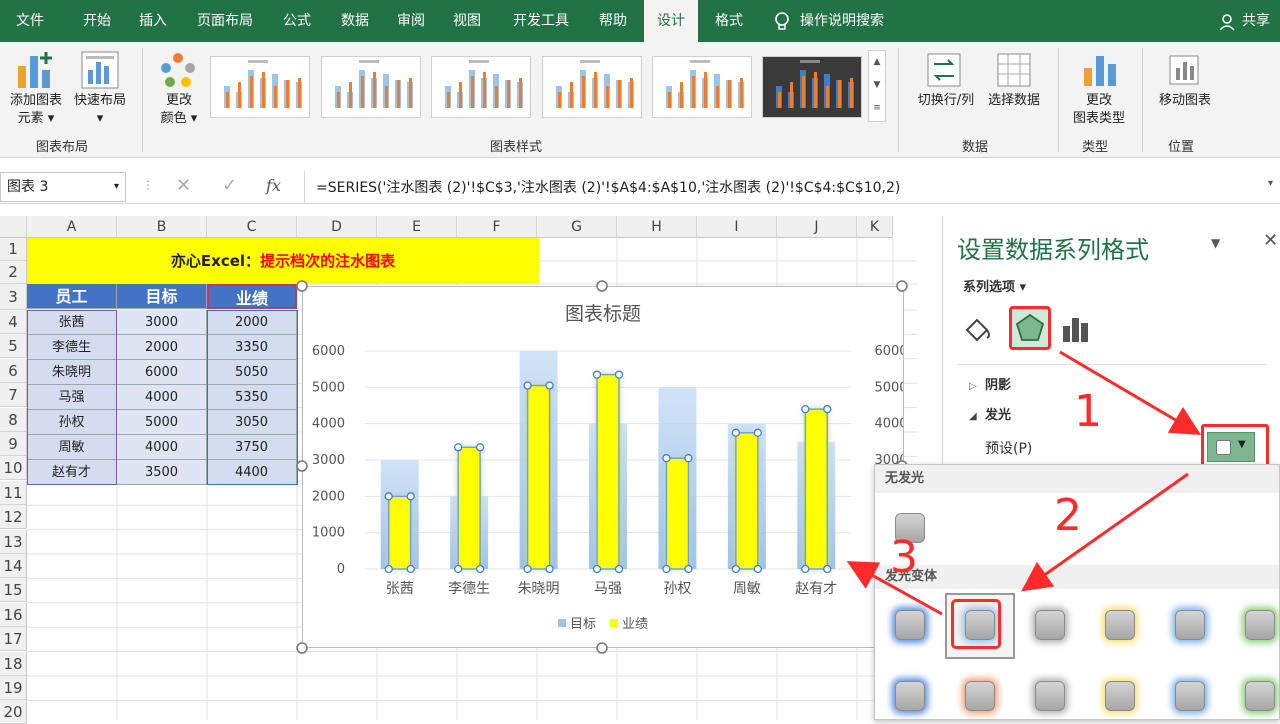 The image size is (1280, 724). What do you see at coordinates (1030, 328) in the screenshot?
I see `effects-tab` at bounding box center [1030, 328].